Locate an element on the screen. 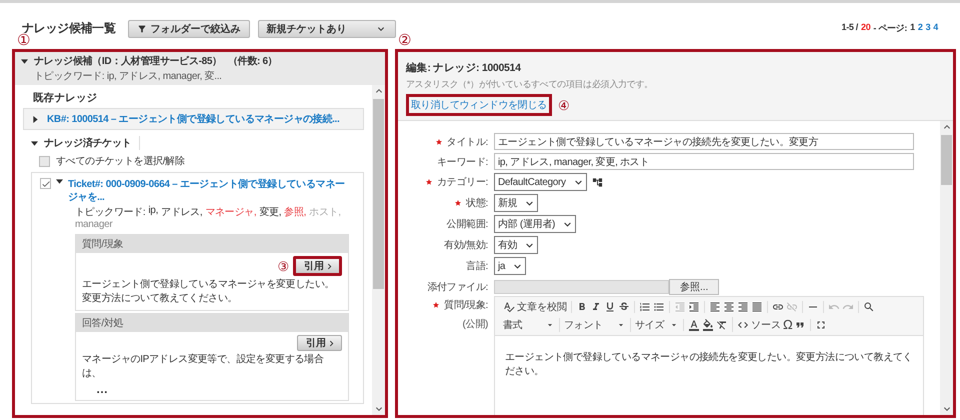 Image resolution: width=960 pixels, height=420 pixels. section-text: エージェント側で登録しているマネージャを変更したい。変更方法について教えてください。 is located at coordinates (209, 292).